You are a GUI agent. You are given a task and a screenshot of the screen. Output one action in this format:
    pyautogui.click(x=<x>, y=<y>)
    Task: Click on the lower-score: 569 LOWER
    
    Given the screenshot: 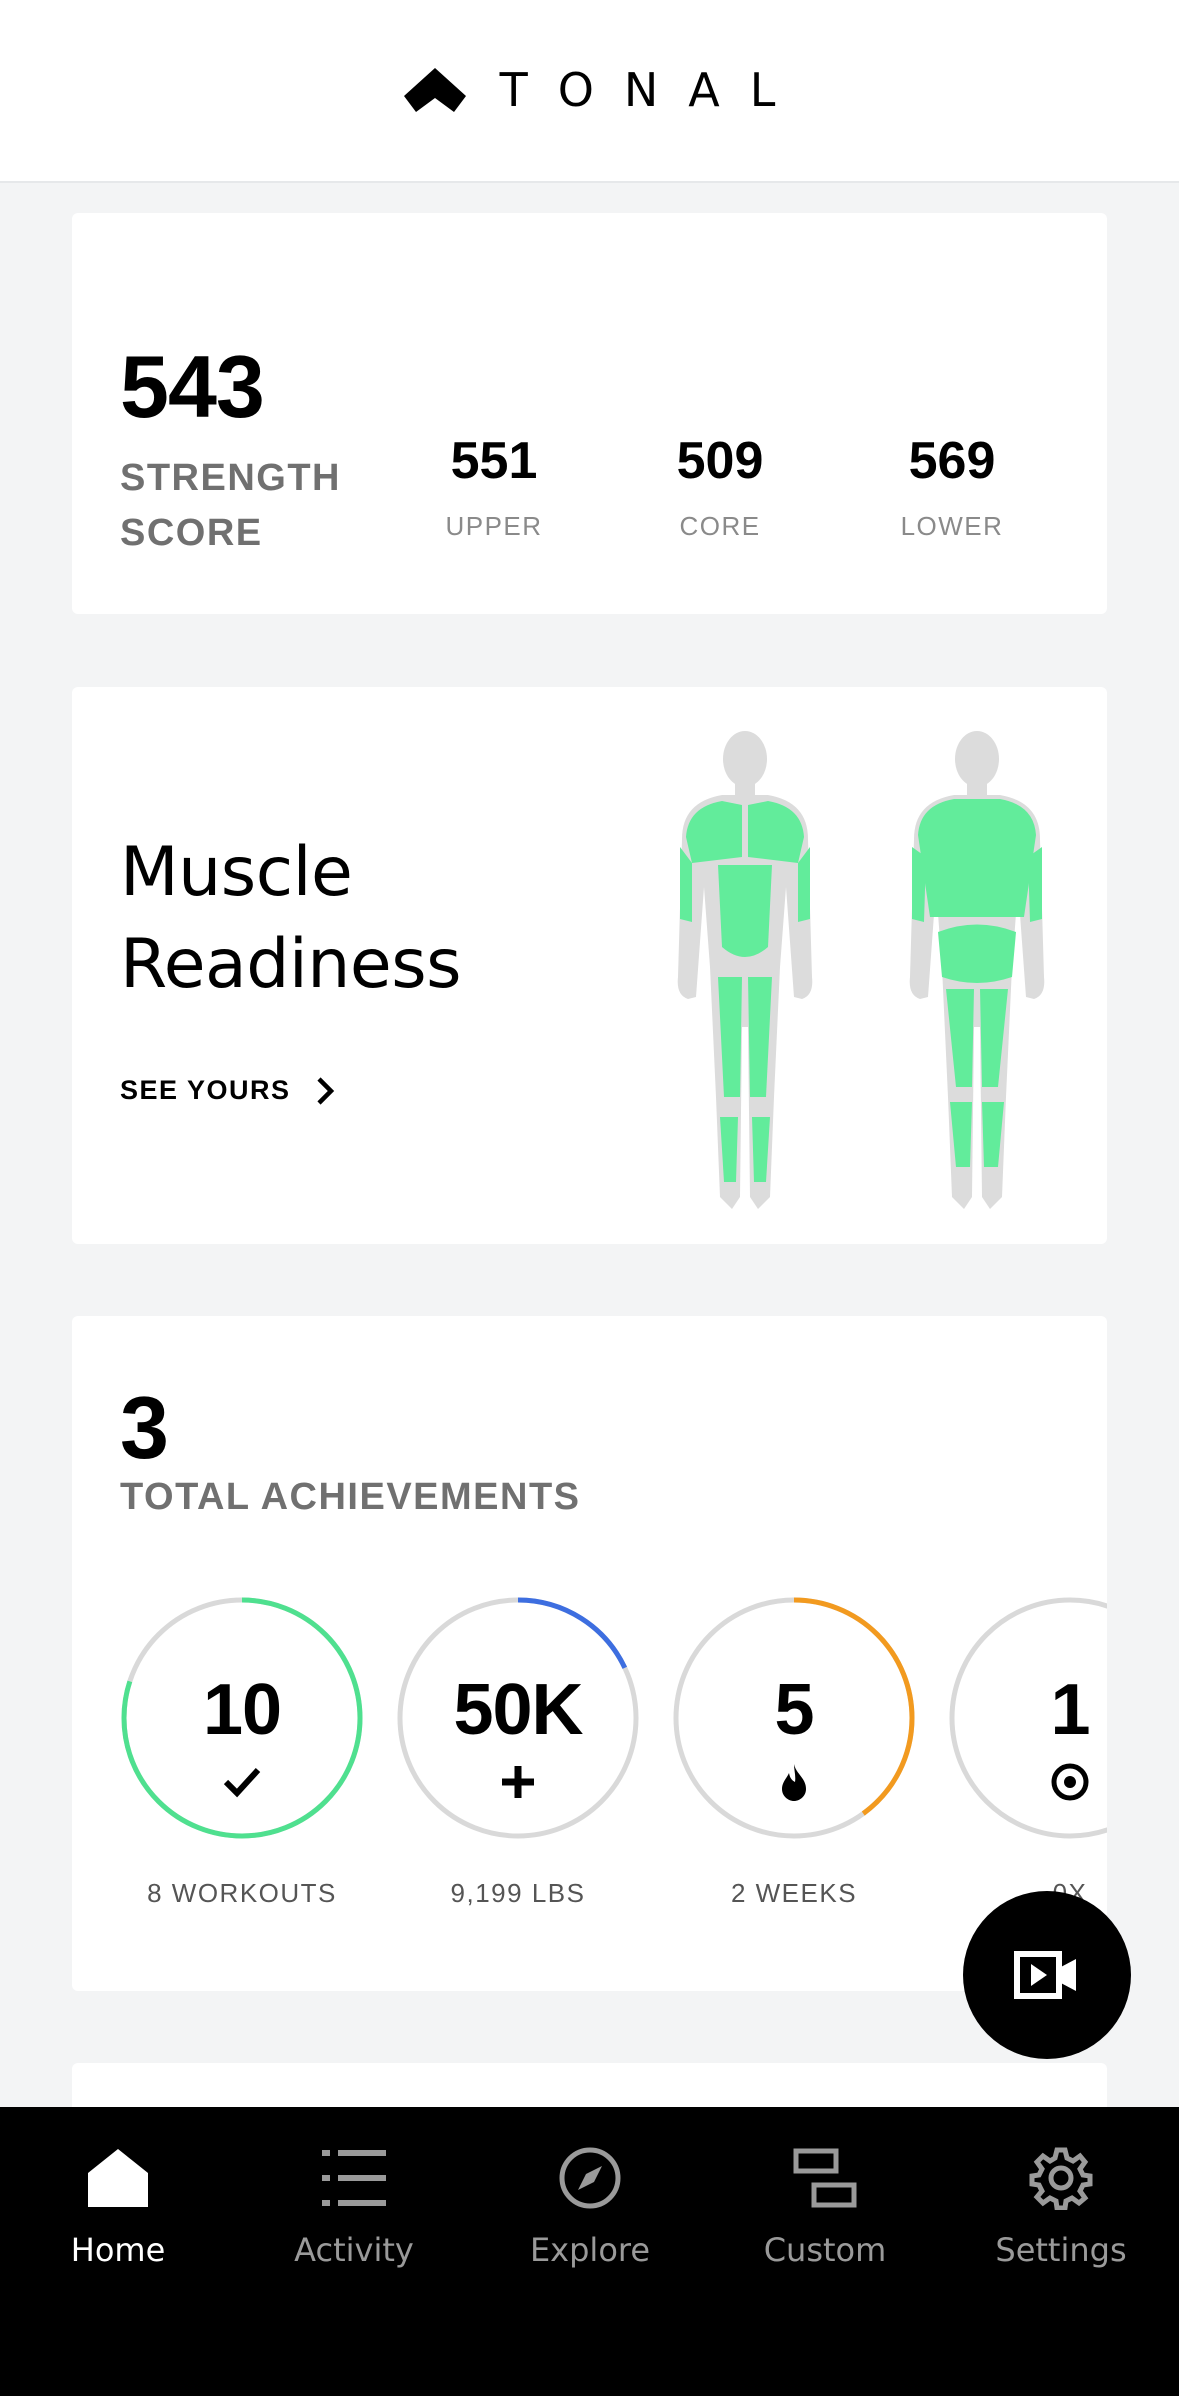 What is the action you would take?
    pyautogui.click(x=952, y=488)
    